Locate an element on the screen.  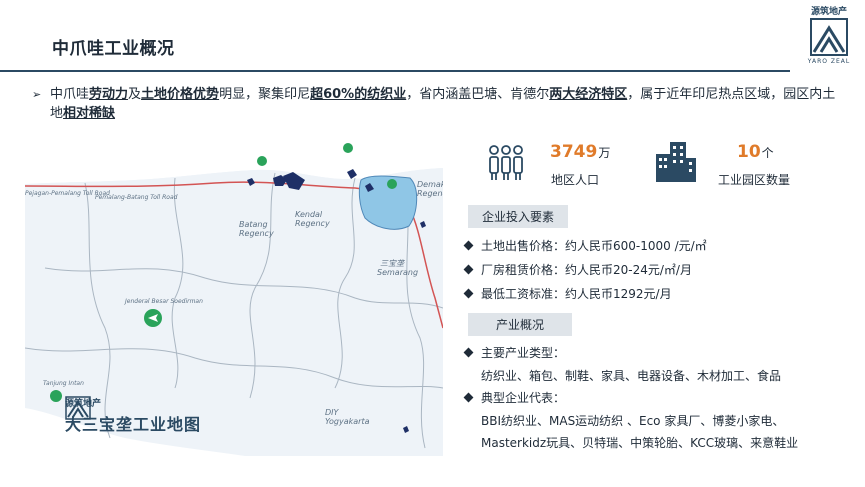
investment-item: 土地出售价格：约人民币600-1000 /元/㎡ is located at coordinates (585, 245).